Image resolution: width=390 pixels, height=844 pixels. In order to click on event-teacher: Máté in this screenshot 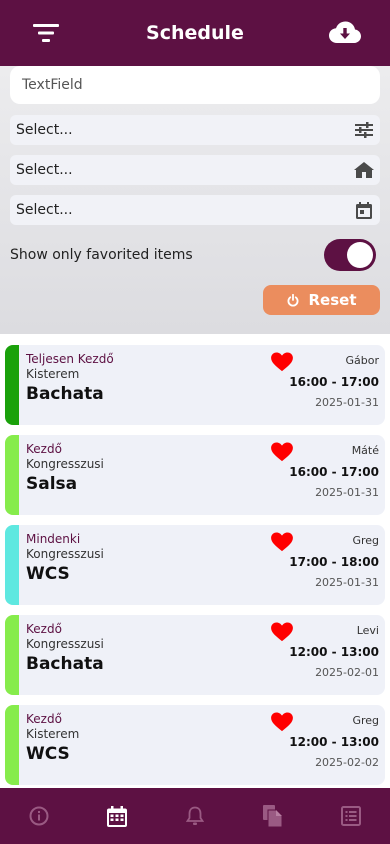, I will do `click(365, 450)`.